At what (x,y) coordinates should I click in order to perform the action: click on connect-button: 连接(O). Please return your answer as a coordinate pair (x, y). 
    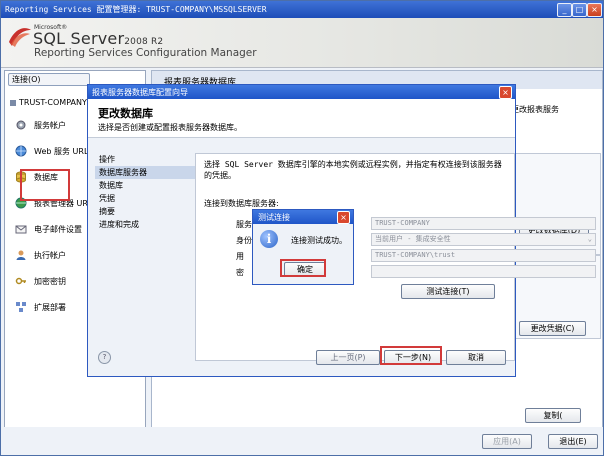
    Looking at the image, I should click on (49, 79).